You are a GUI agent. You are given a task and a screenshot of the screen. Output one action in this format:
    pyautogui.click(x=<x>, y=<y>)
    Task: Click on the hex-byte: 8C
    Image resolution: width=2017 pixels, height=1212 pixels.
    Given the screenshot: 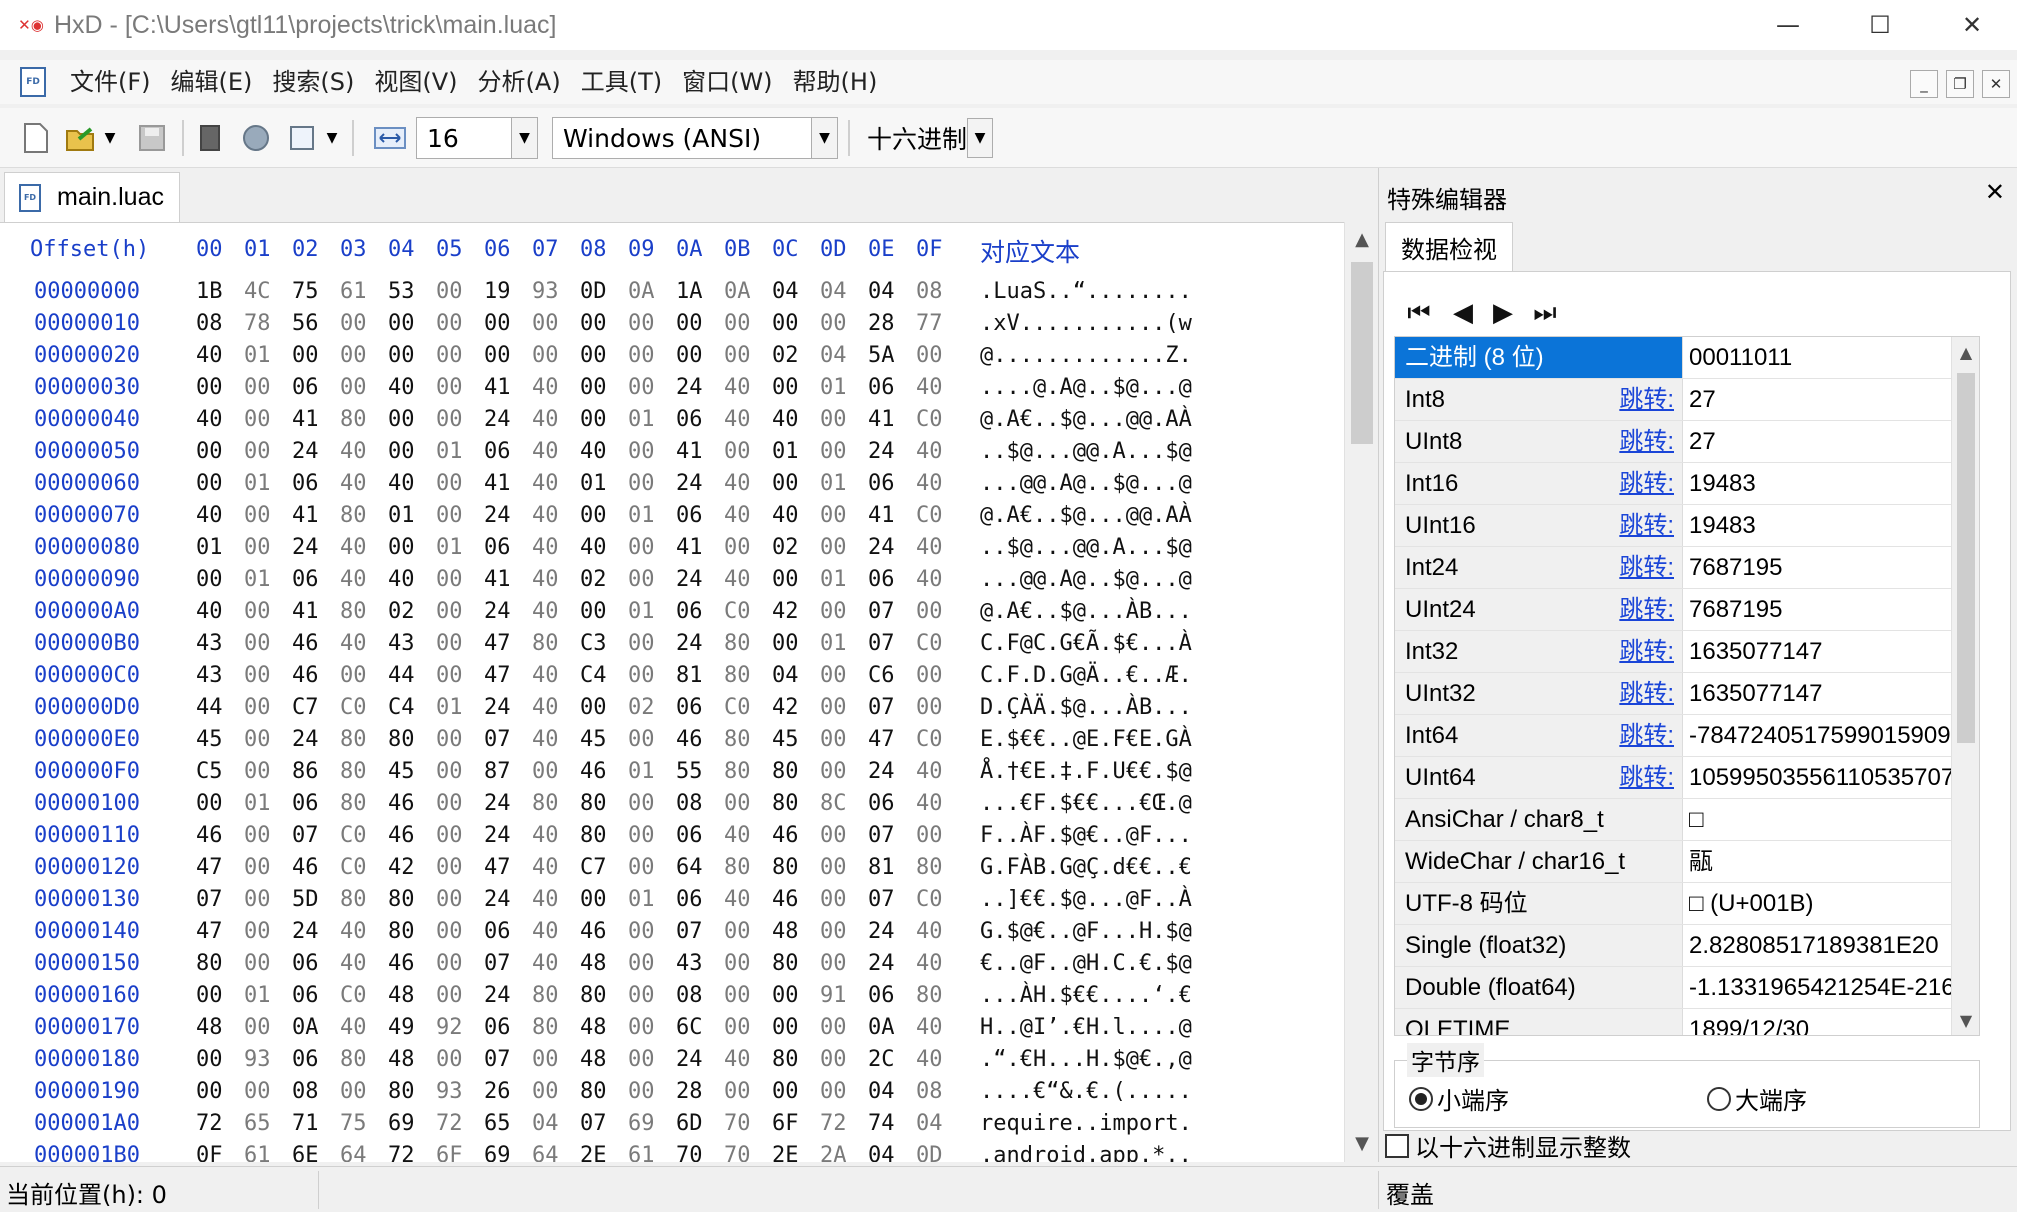 What is the action you would take?
    pyautogui.click(x=833, y=803)
    